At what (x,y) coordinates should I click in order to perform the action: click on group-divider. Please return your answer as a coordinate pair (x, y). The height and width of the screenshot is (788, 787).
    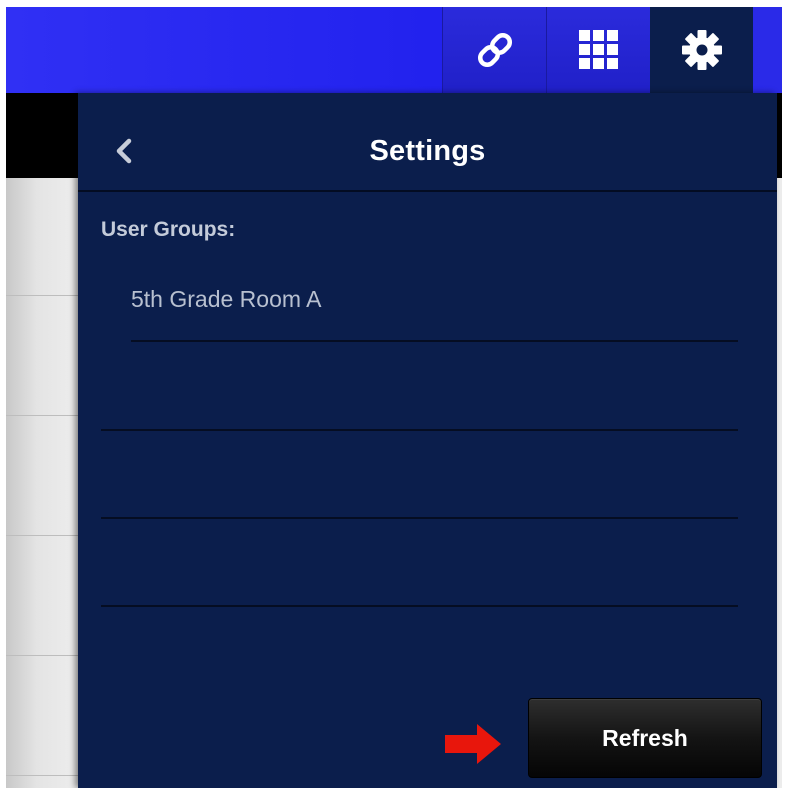
    Looking at the image, I should click on (434, 341).